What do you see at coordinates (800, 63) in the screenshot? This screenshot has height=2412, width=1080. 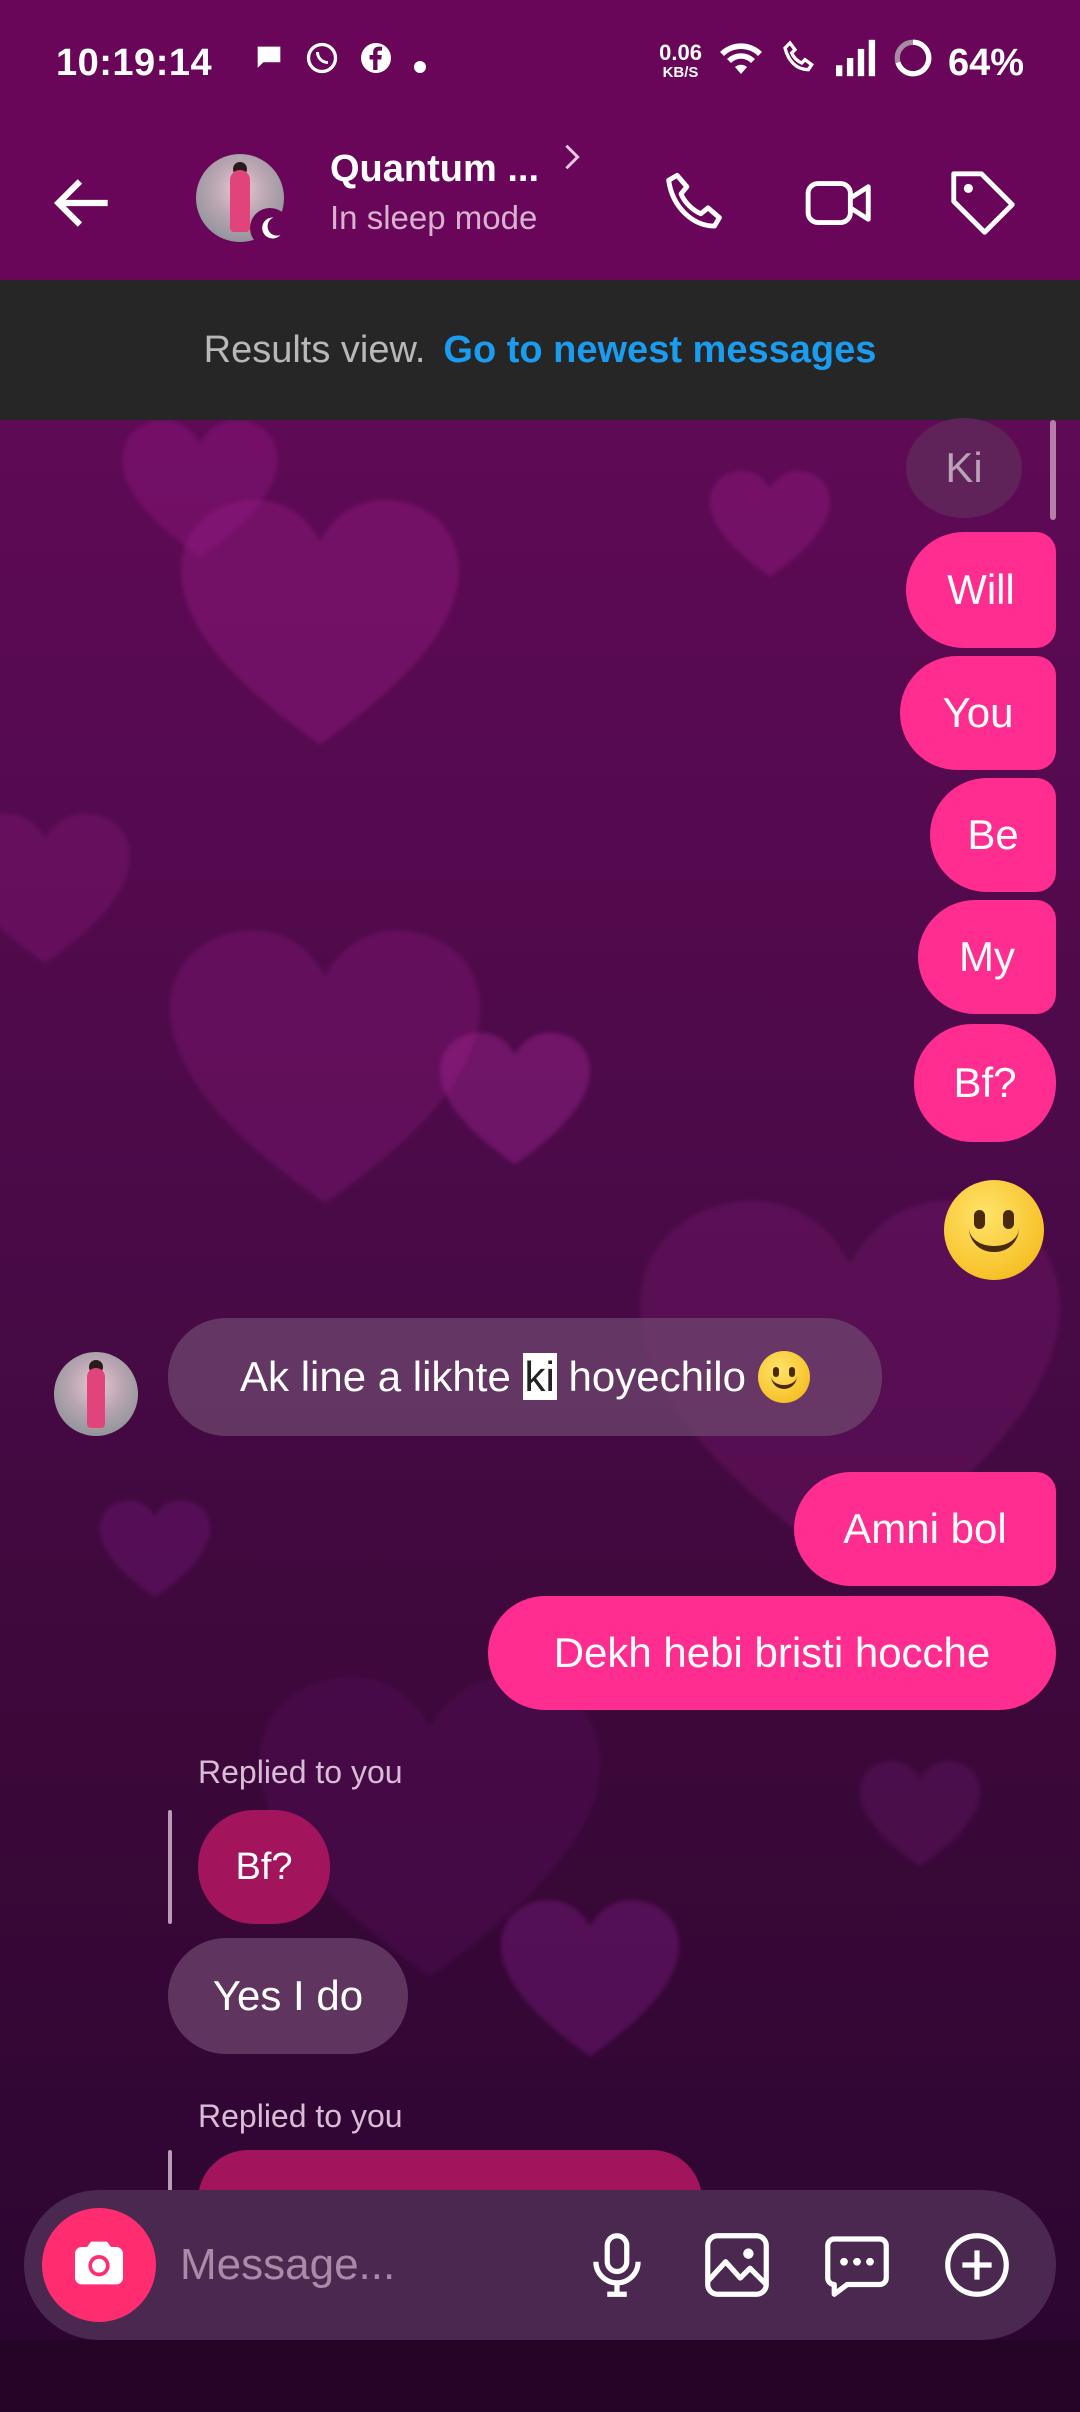 I see `wifi-call-icon` at bounding box center [800, 63].